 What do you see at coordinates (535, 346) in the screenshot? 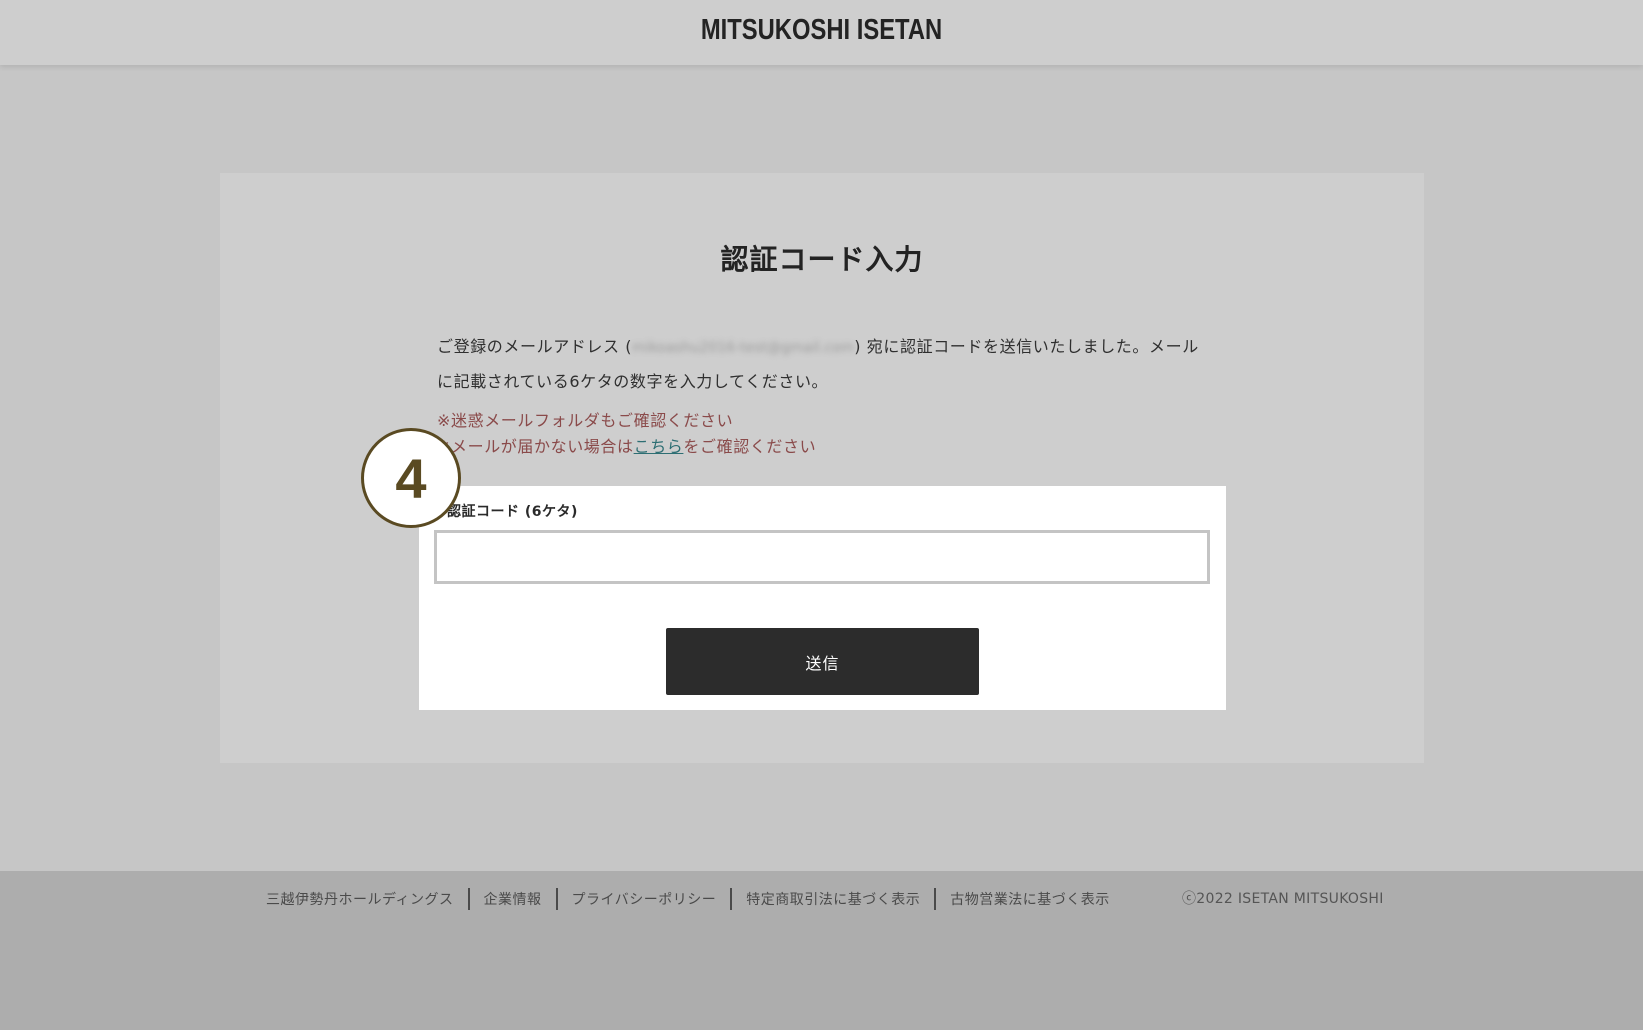
I see `instruction-prefix: ご登録のメールアドレス (` at bounding box center [535, 346].